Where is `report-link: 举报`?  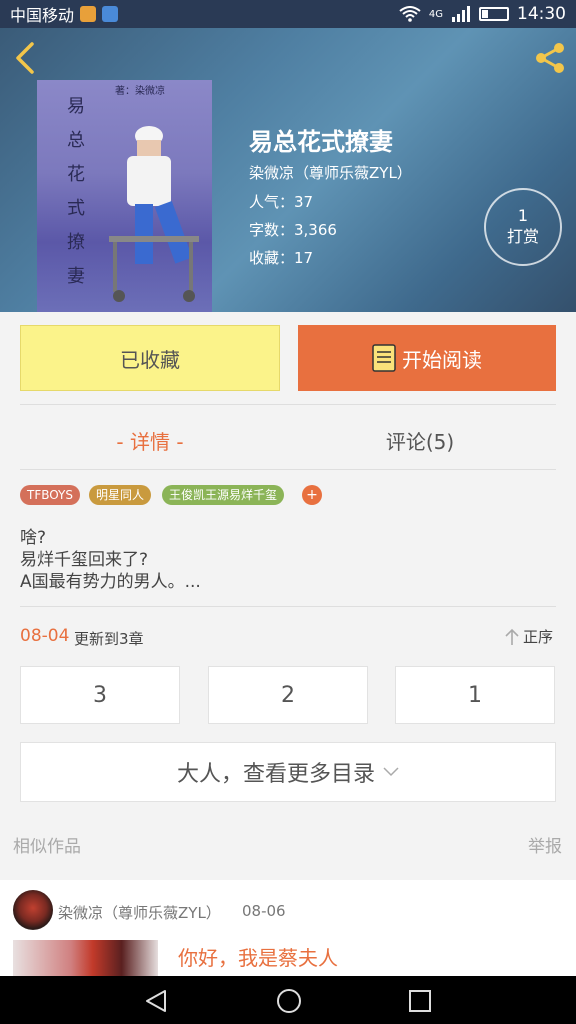 report-link: 举报 is located at coordinates (545, 844).